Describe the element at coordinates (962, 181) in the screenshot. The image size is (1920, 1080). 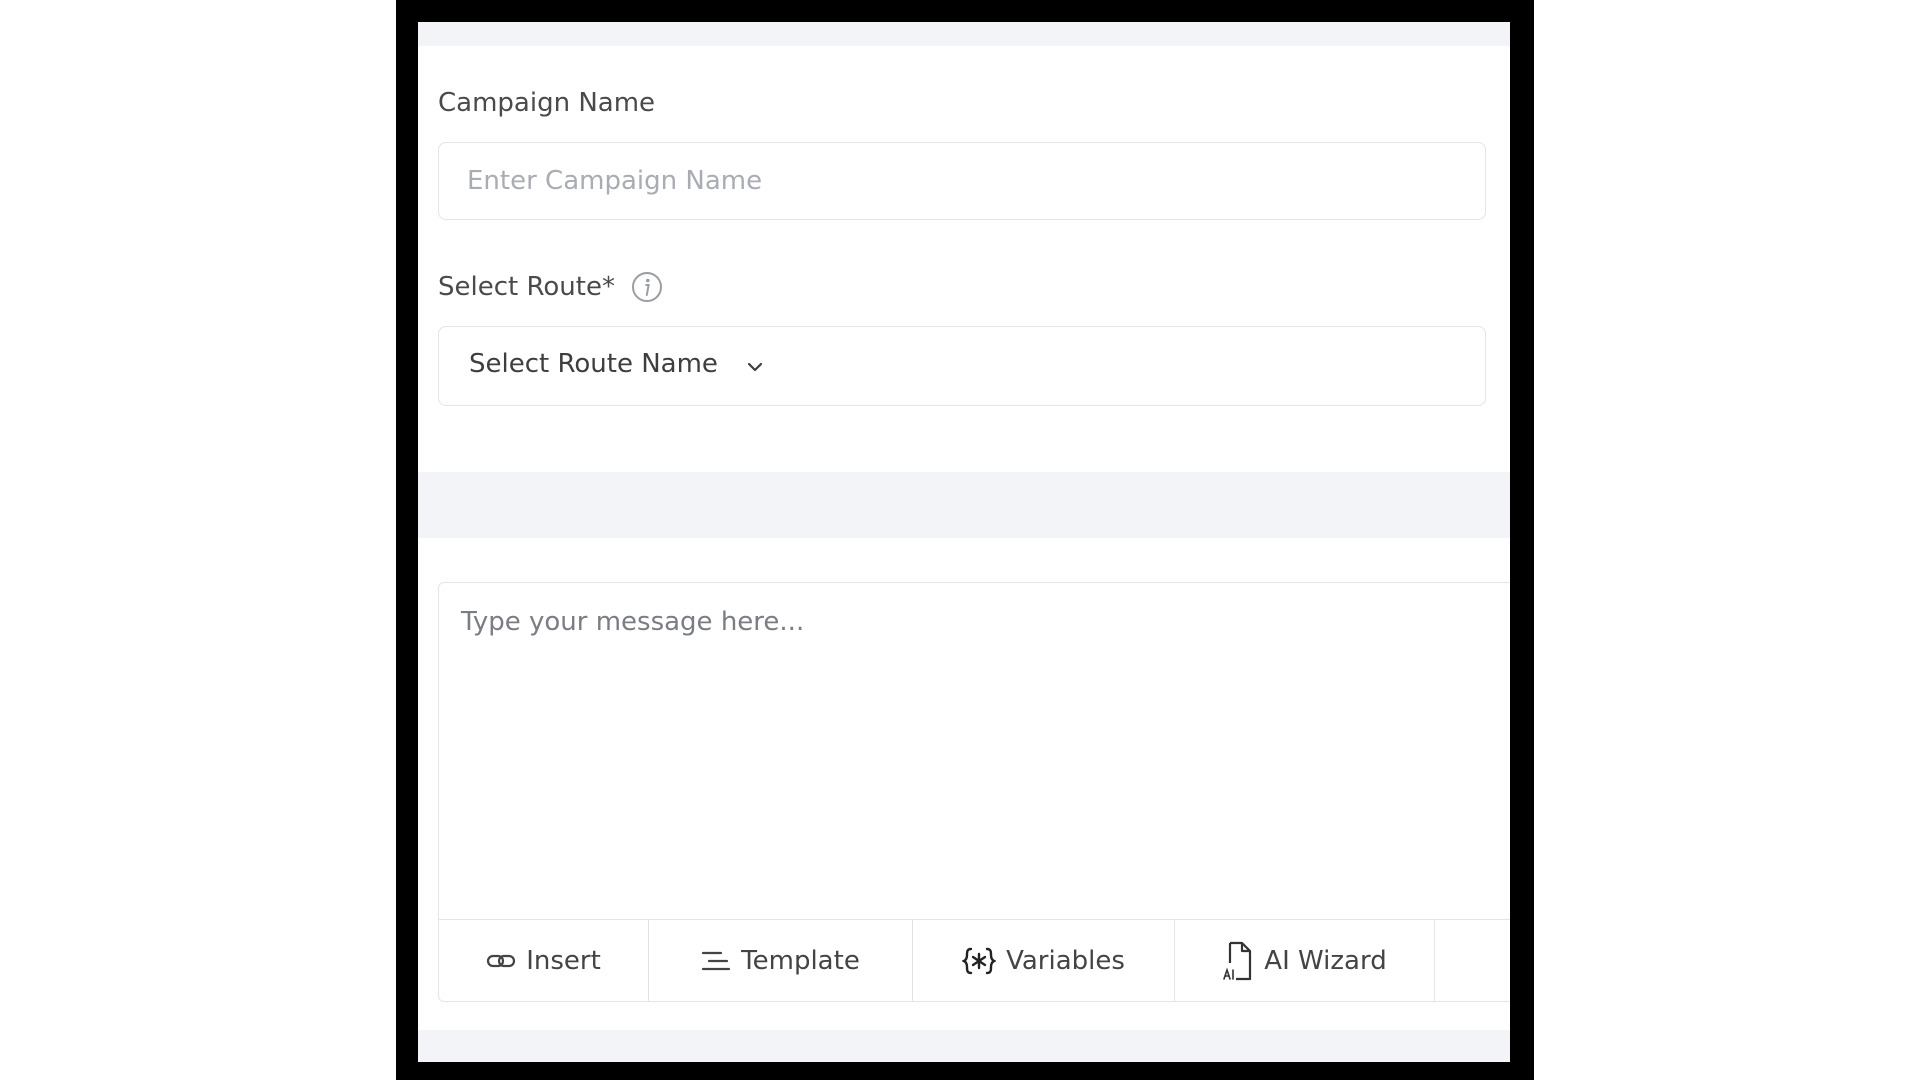
I see `campaign-name-input` at that location.